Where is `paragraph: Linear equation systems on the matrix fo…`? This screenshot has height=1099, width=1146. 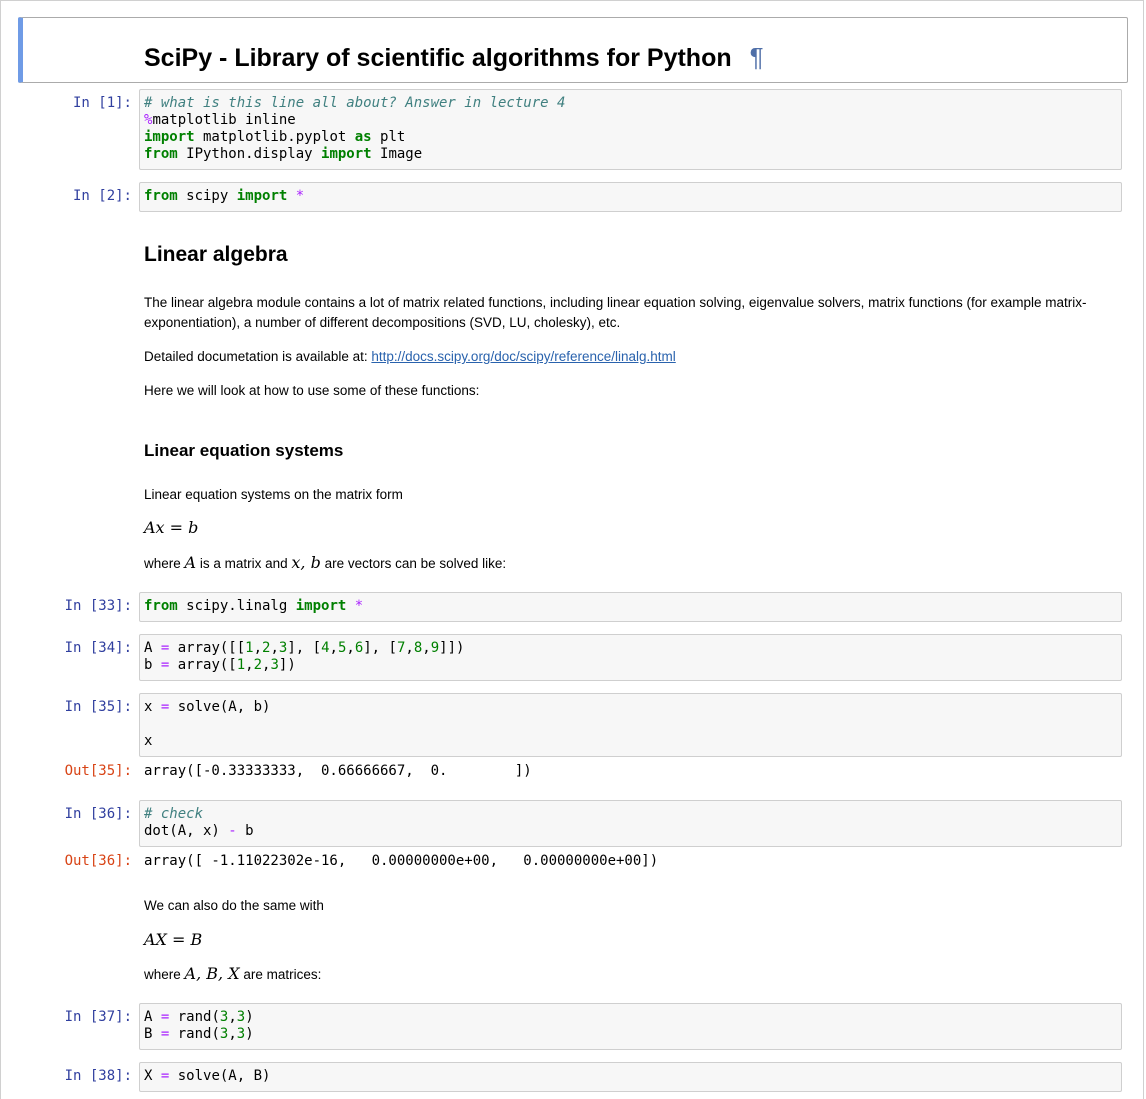 paragraph: Linear equation systems on the matrix fo… is located at coordinates (273, 494).